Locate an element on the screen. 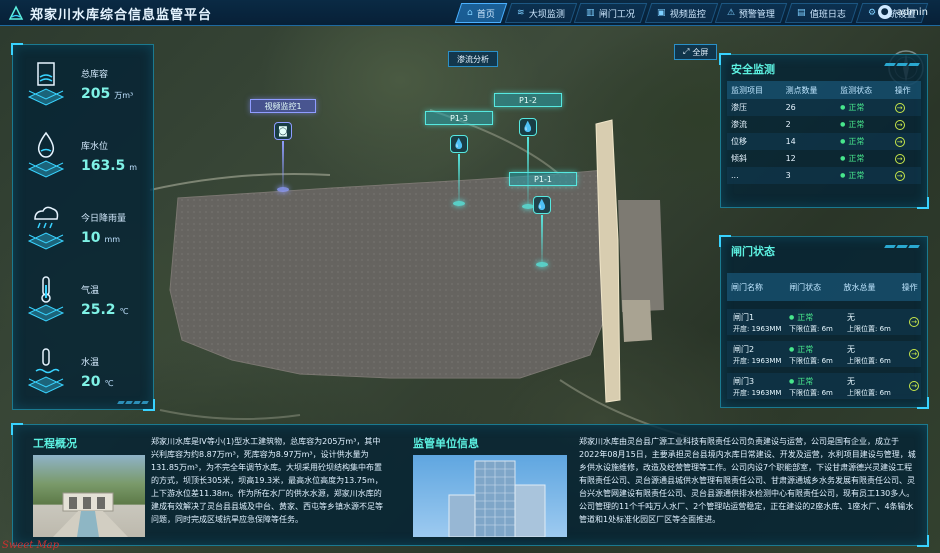 This screenshot has height=553, width=940. stat-air-temp: 气温 25.2 ℃ is located at coordinates (84, 304).